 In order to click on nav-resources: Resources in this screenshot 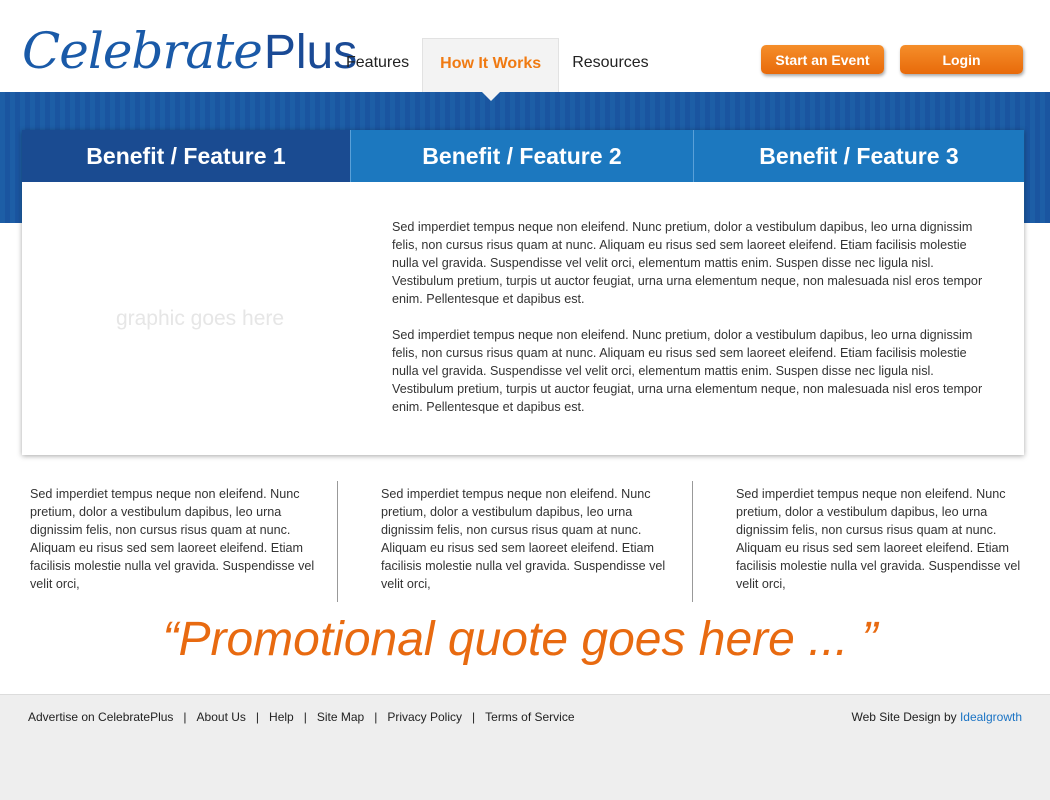, I will do `click(610, 65)`.